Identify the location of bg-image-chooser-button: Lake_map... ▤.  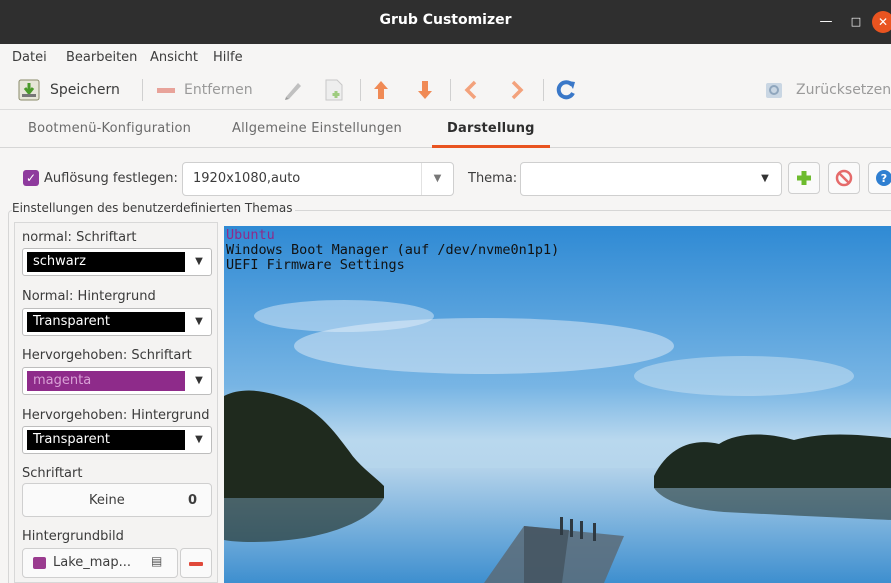
(100, 563).